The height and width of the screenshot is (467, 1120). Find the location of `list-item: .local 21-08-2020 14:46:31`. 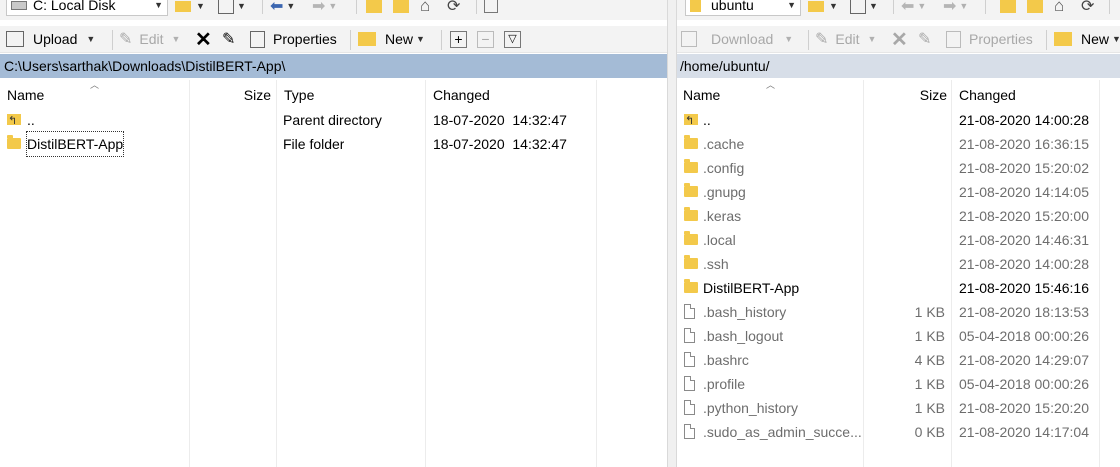

list-item: .local 21-08-2020 14:46:31 is located at coordinates (898, 240).